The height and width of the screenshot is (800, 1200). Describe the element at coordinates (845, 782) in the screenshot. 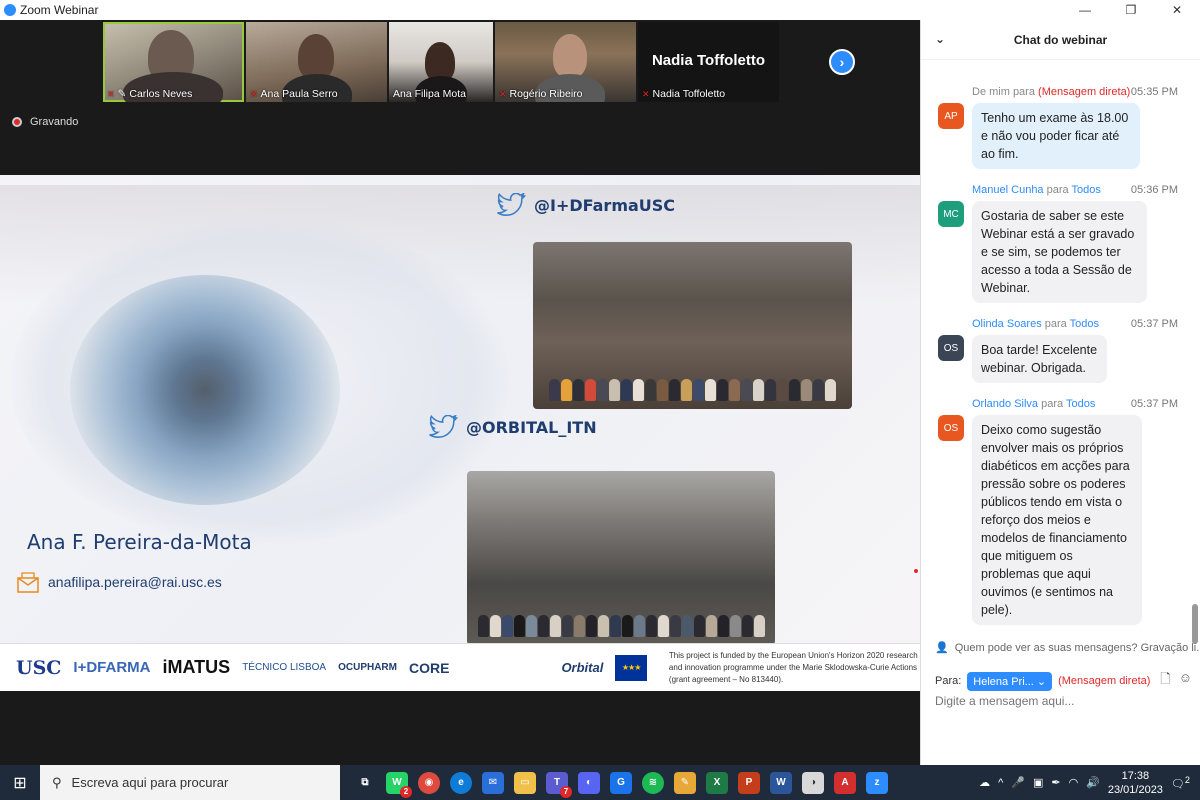

I see `acrobat-icon: A` at that location.